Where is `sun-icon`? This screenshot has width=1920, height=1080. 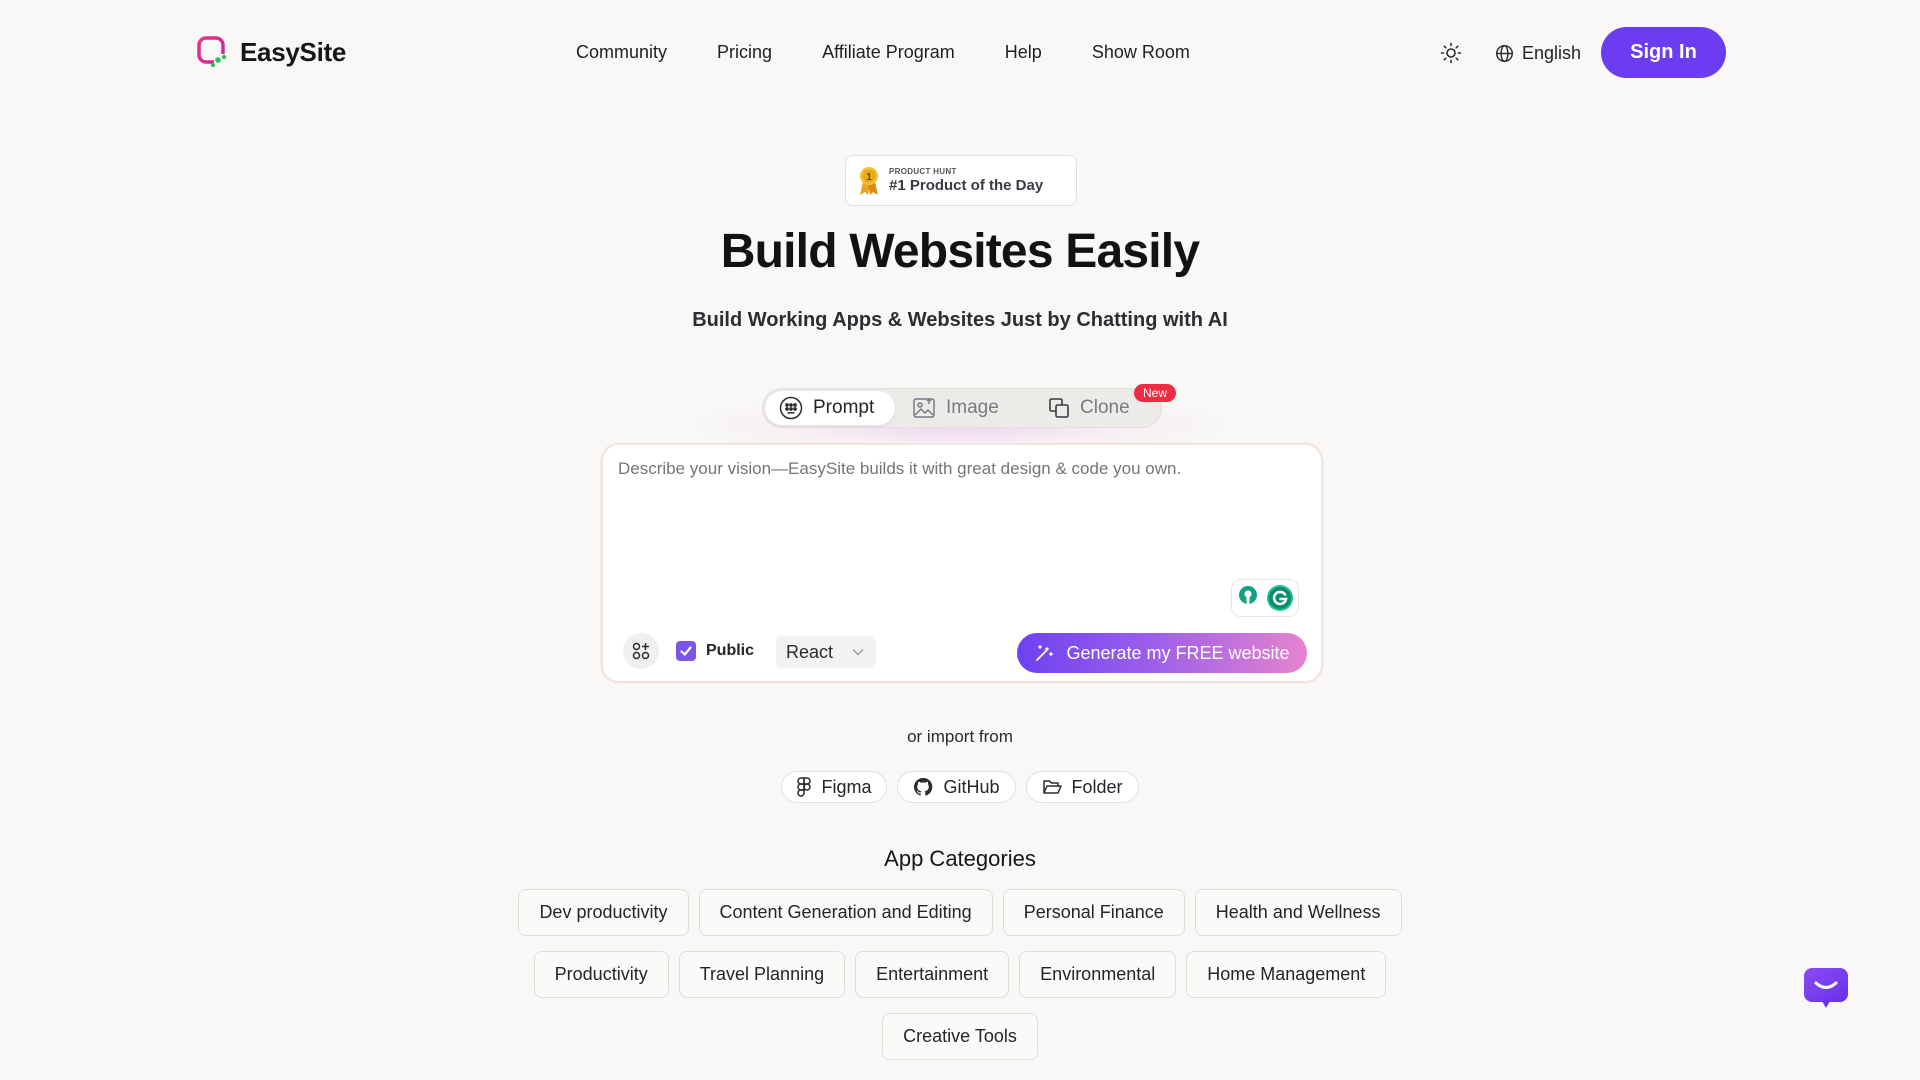 sun-icon is located at coordinates (1451, 53).